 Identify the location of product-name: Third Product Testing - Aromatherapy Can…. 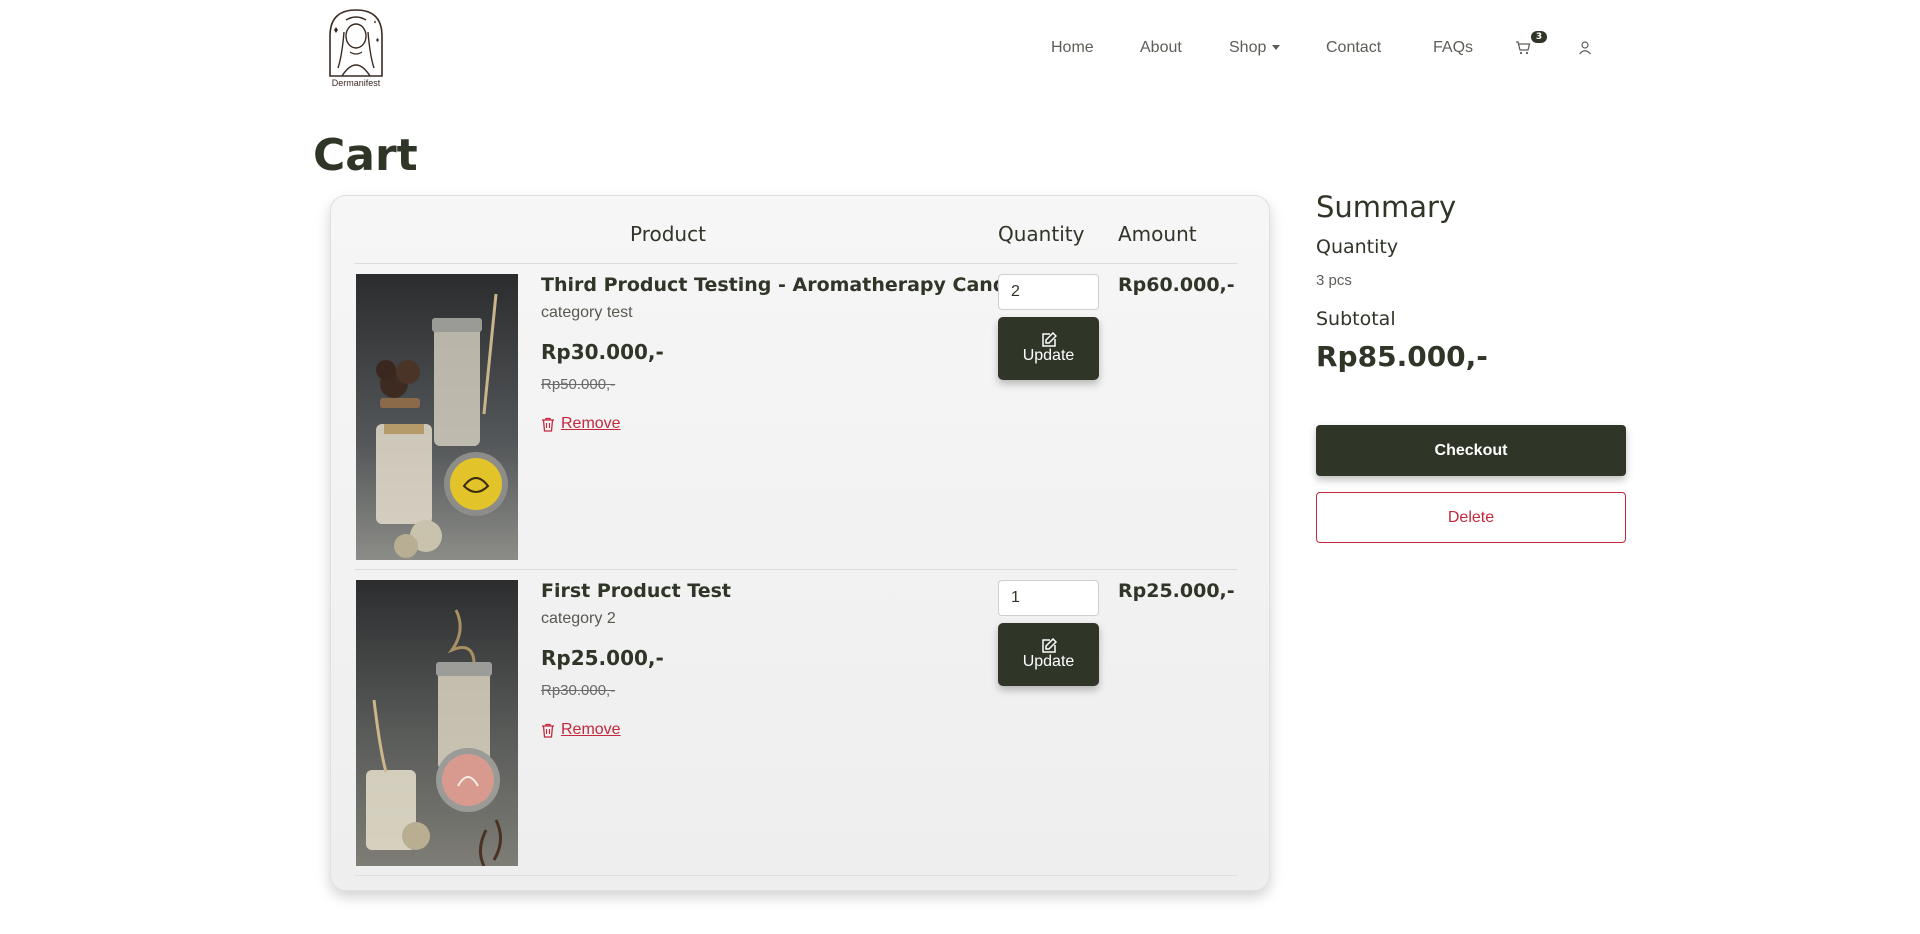
(783, 285).